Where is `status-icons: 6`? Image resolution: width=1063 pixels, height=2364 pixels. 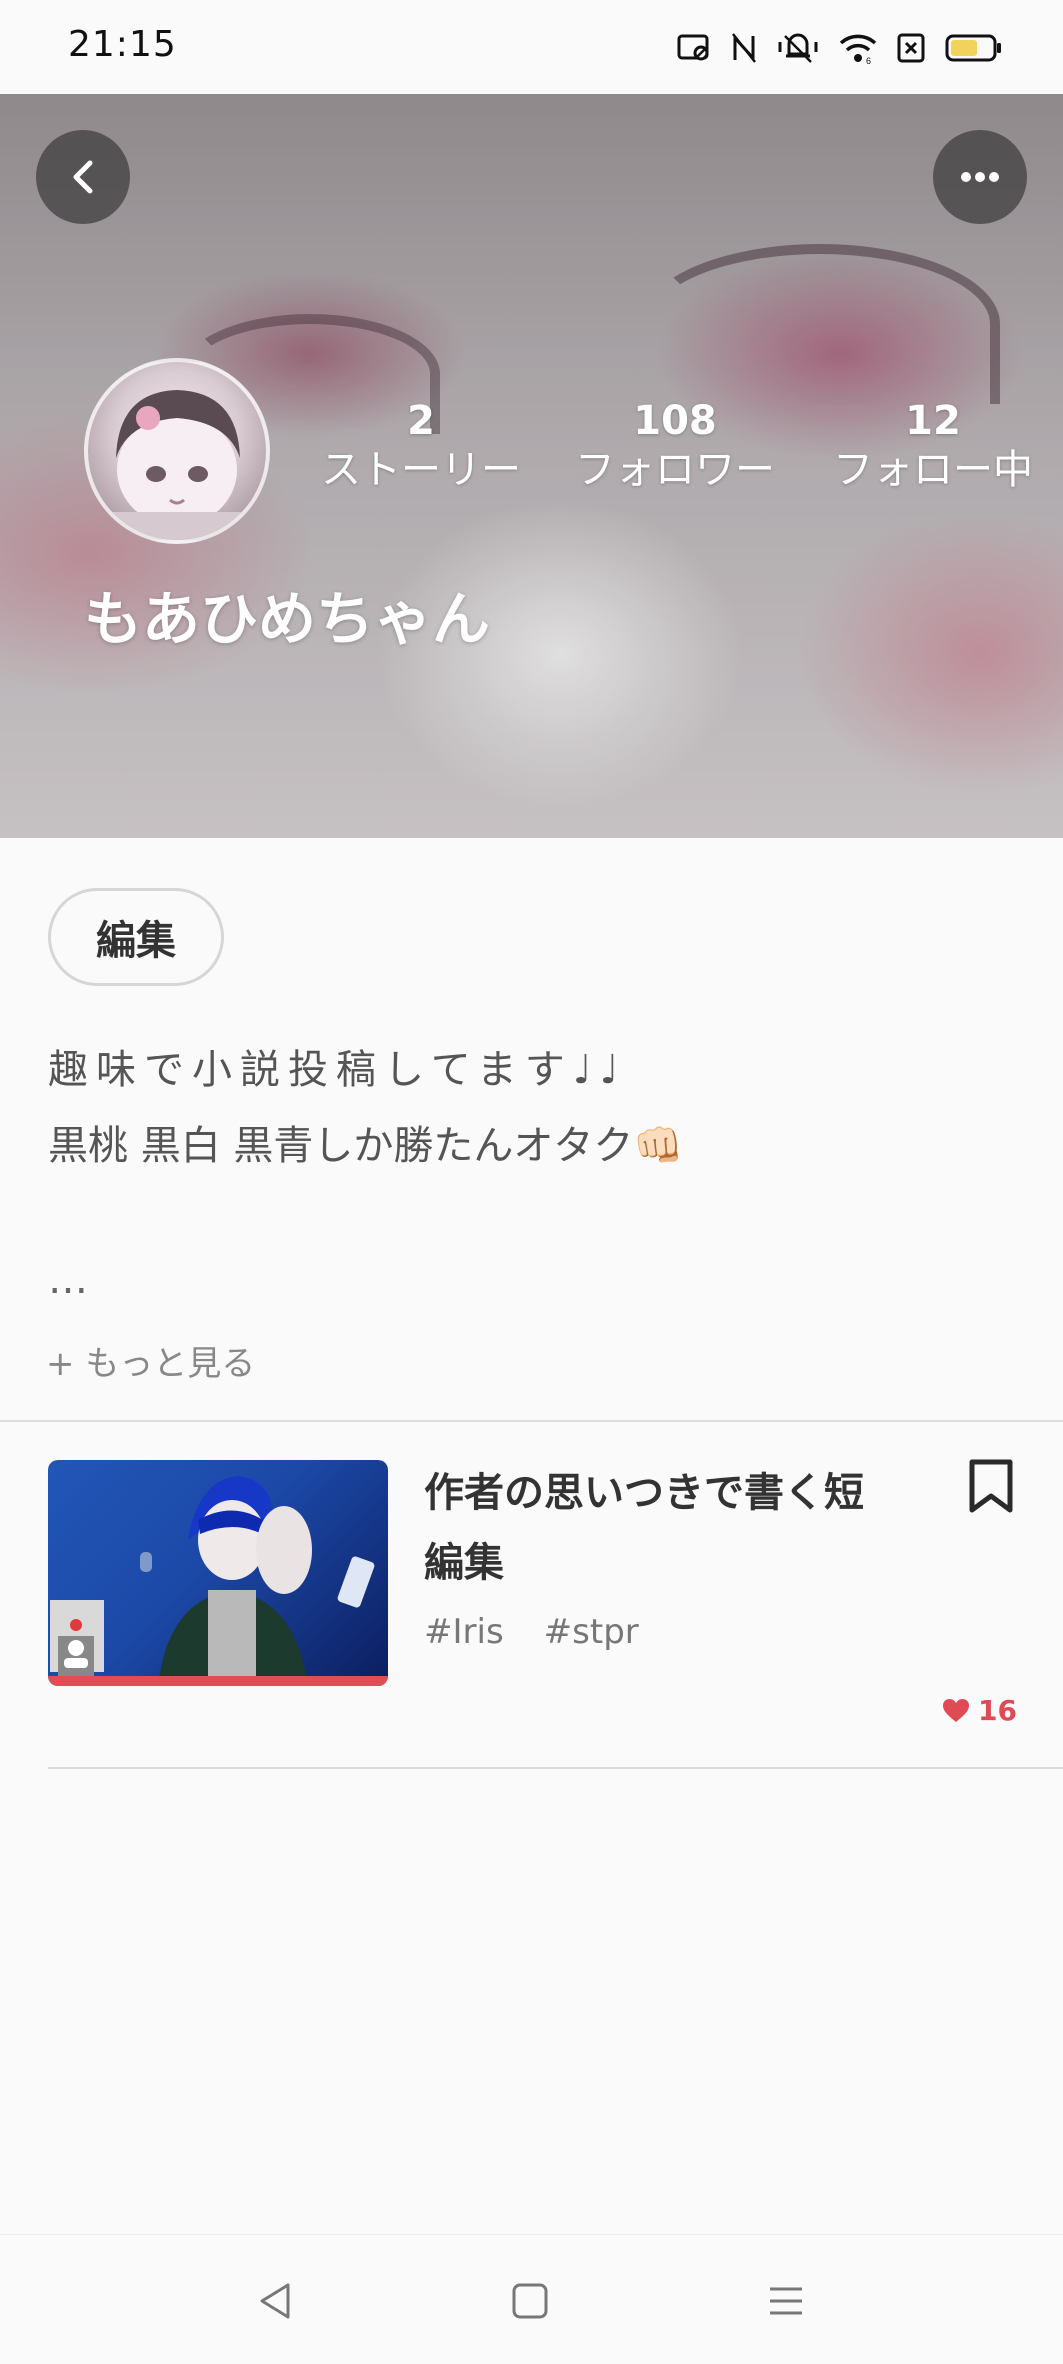 status-icons: 6 is located at coordinates (840, 48).